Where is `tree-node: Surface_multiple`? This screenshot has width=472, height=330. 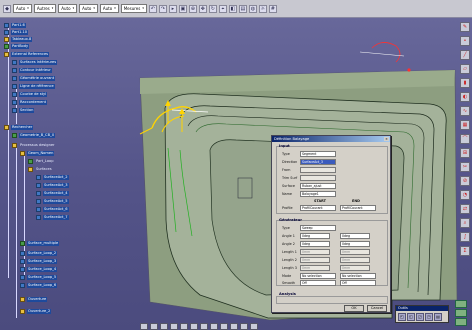
tree-node: Surface_multiple is located at coordinates (40, 243).